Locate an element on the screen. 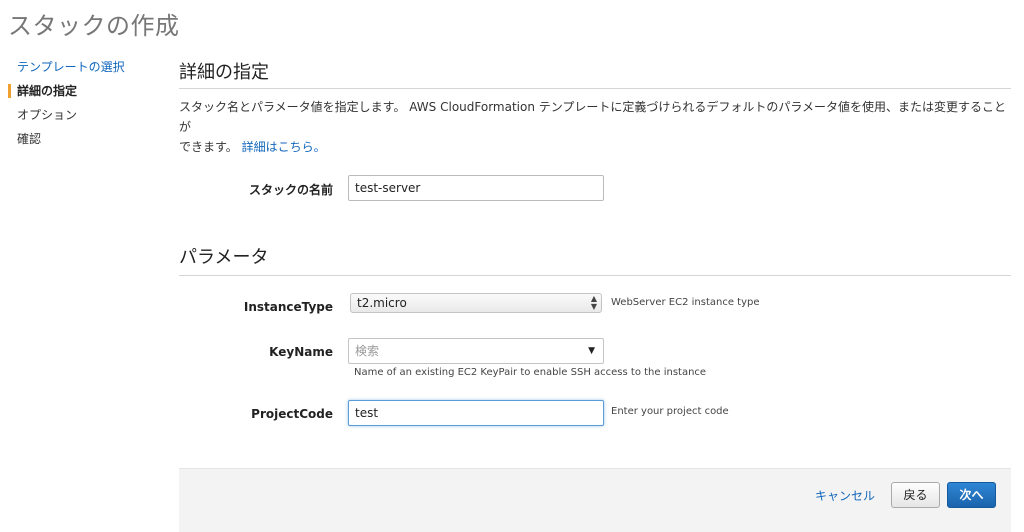 This screenshot has height=532, width=1024. chevron-down-icon: ▼ is located at coordinates (591, 351).